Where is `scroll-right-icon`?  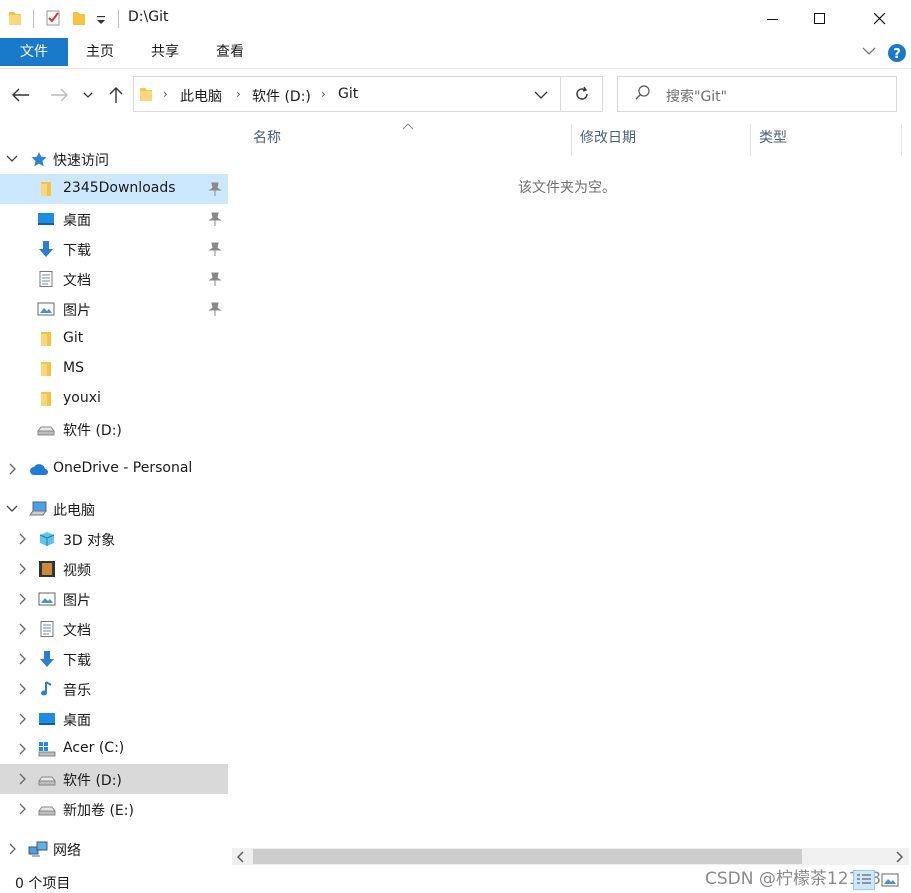 scroll-right-icon is located at coordinates (899, 857).